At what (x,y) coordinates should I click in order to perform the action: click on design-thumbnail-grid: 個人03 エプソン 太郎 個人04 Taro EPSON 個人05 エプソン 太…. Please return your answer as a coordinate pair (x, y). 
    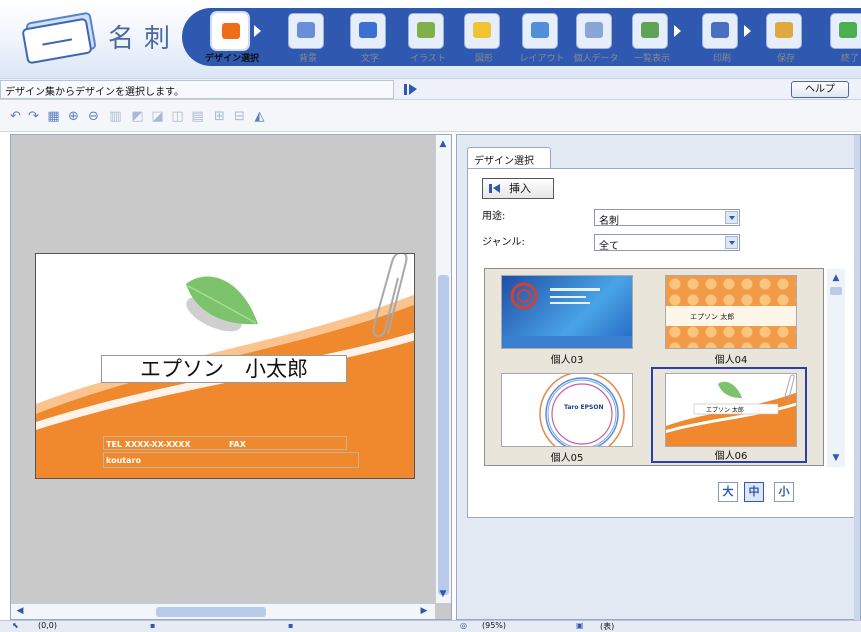
    Looking at the image, I should click on (664, 367).